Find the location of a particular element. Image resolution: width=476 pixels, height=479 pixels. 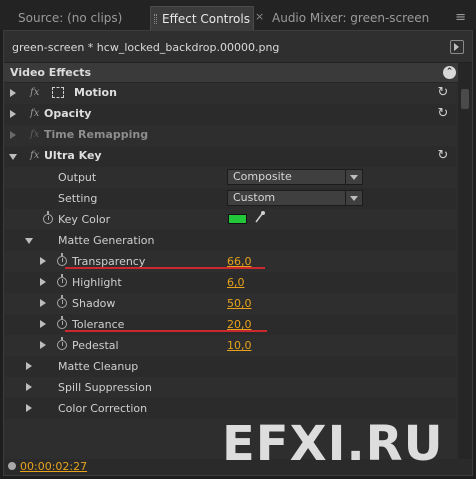

group-label-matte-generation: Matte Generation is located at coordinates (106, 240).